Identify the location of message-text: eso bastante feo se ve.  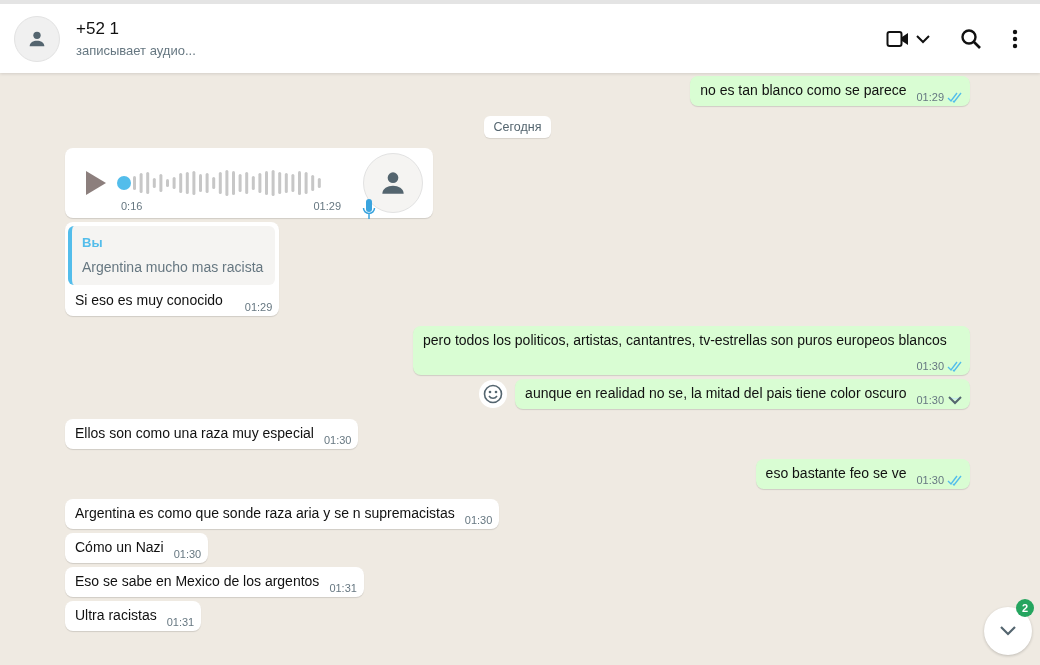
(836, 473).